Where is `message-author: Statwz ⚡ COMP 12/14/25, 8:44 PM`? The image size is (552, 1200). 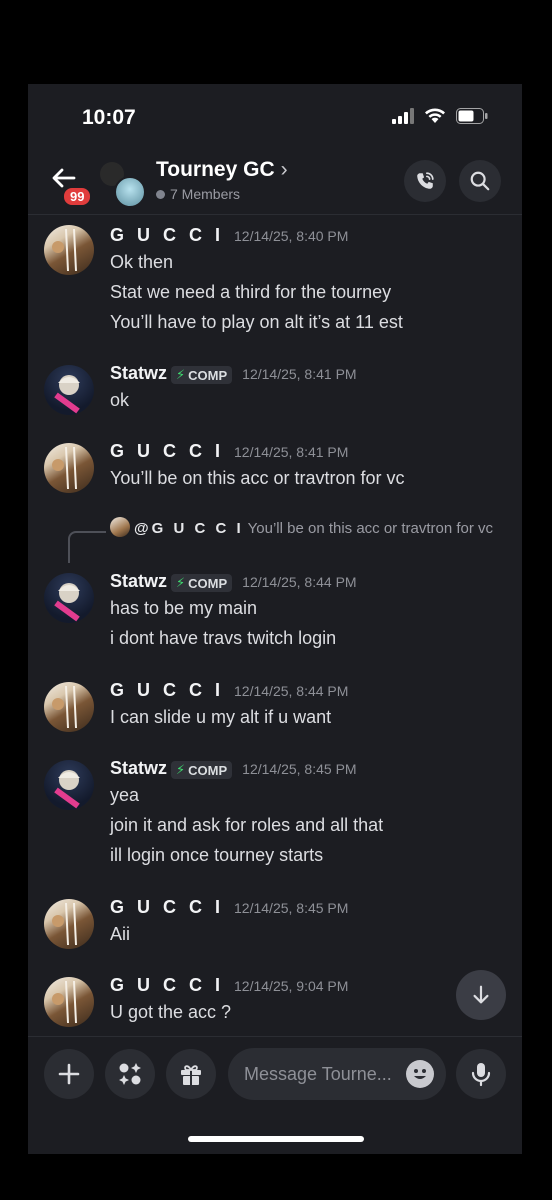
message-author: Statwz ⚡ COMP 12/14/25, 8:44 PM is located at coordinates (233, 581).